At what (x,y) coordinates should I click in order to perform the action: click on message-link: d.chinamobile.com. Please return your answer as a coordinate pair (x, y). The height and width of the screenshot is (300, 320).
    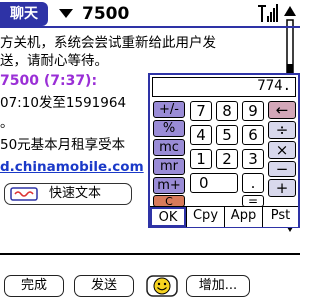
    Looking at the image, I should click on (74, 167).